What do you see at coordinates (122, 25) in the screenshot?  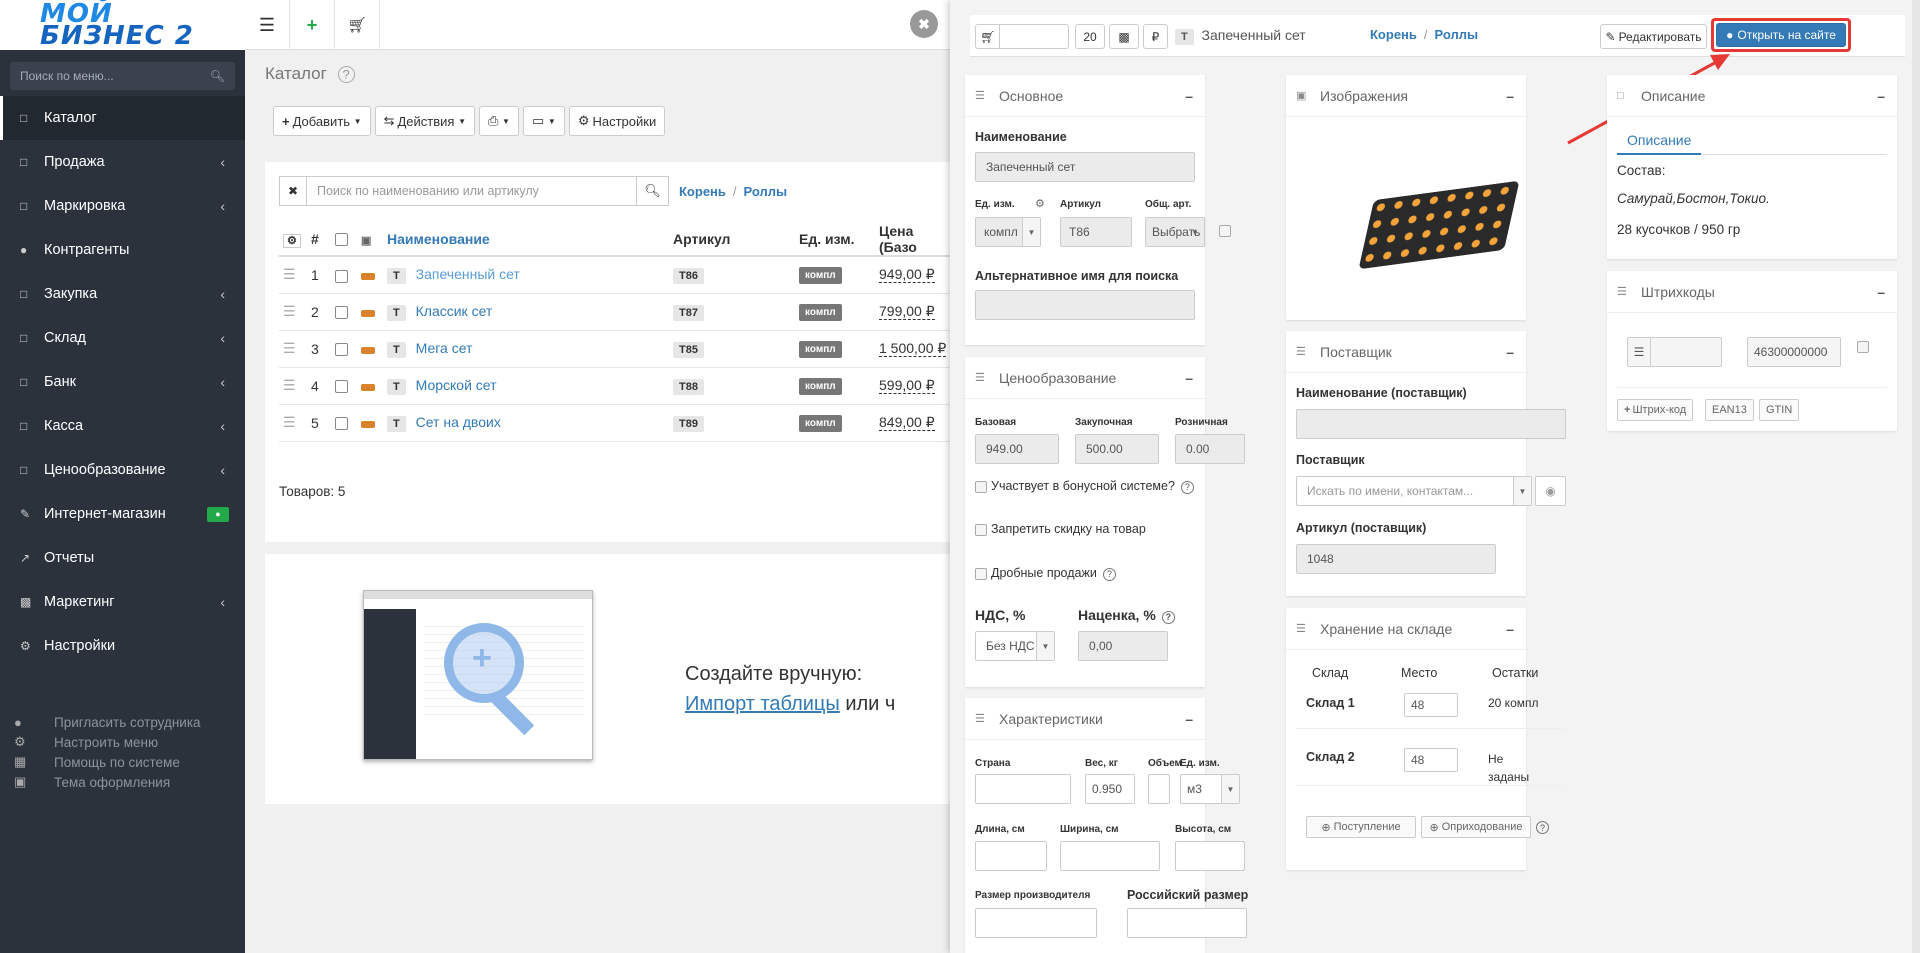 I see `logo: МОЙ БИЗНЕС 2` at bounding box center [122, 25].